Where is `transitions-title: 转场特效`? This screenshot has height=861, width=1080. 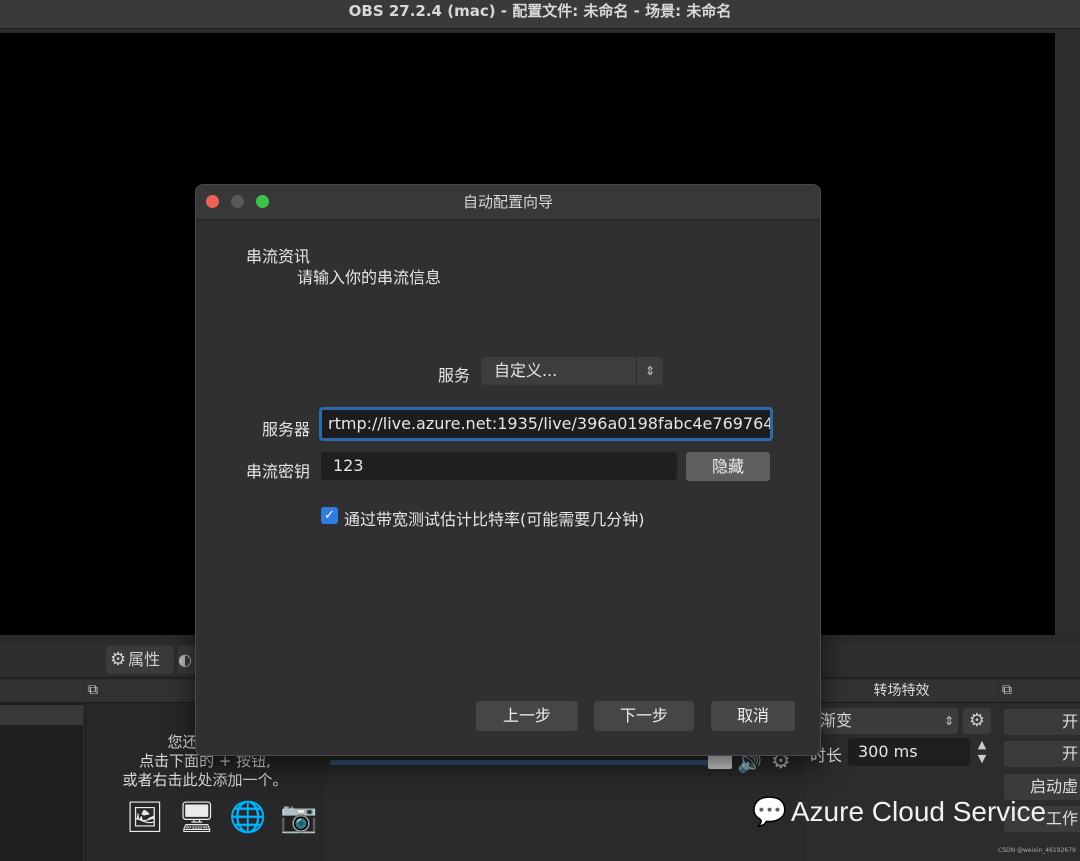
transitions-title: 转场特效 is located at coordinates (901, 691).